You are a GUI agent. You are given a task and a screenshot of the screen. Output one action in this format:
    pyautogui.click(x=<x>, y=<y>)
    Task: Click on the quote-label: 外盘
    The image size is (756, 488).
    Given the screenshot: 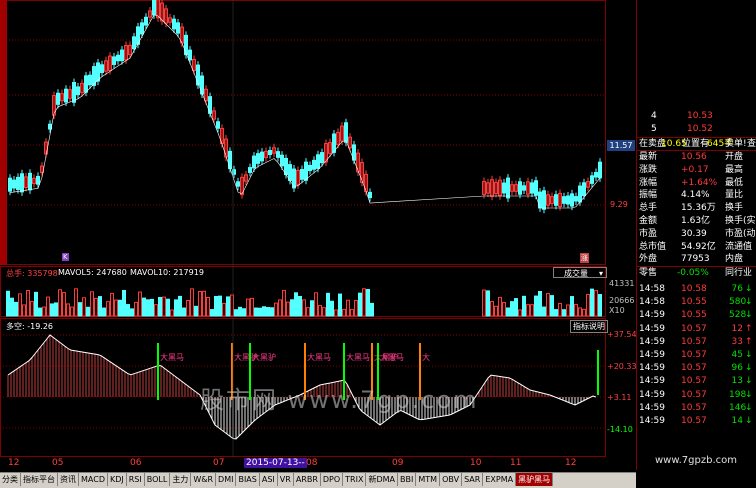 What is the action you would take?
    pyautogui.click(x=648, y=259)
    